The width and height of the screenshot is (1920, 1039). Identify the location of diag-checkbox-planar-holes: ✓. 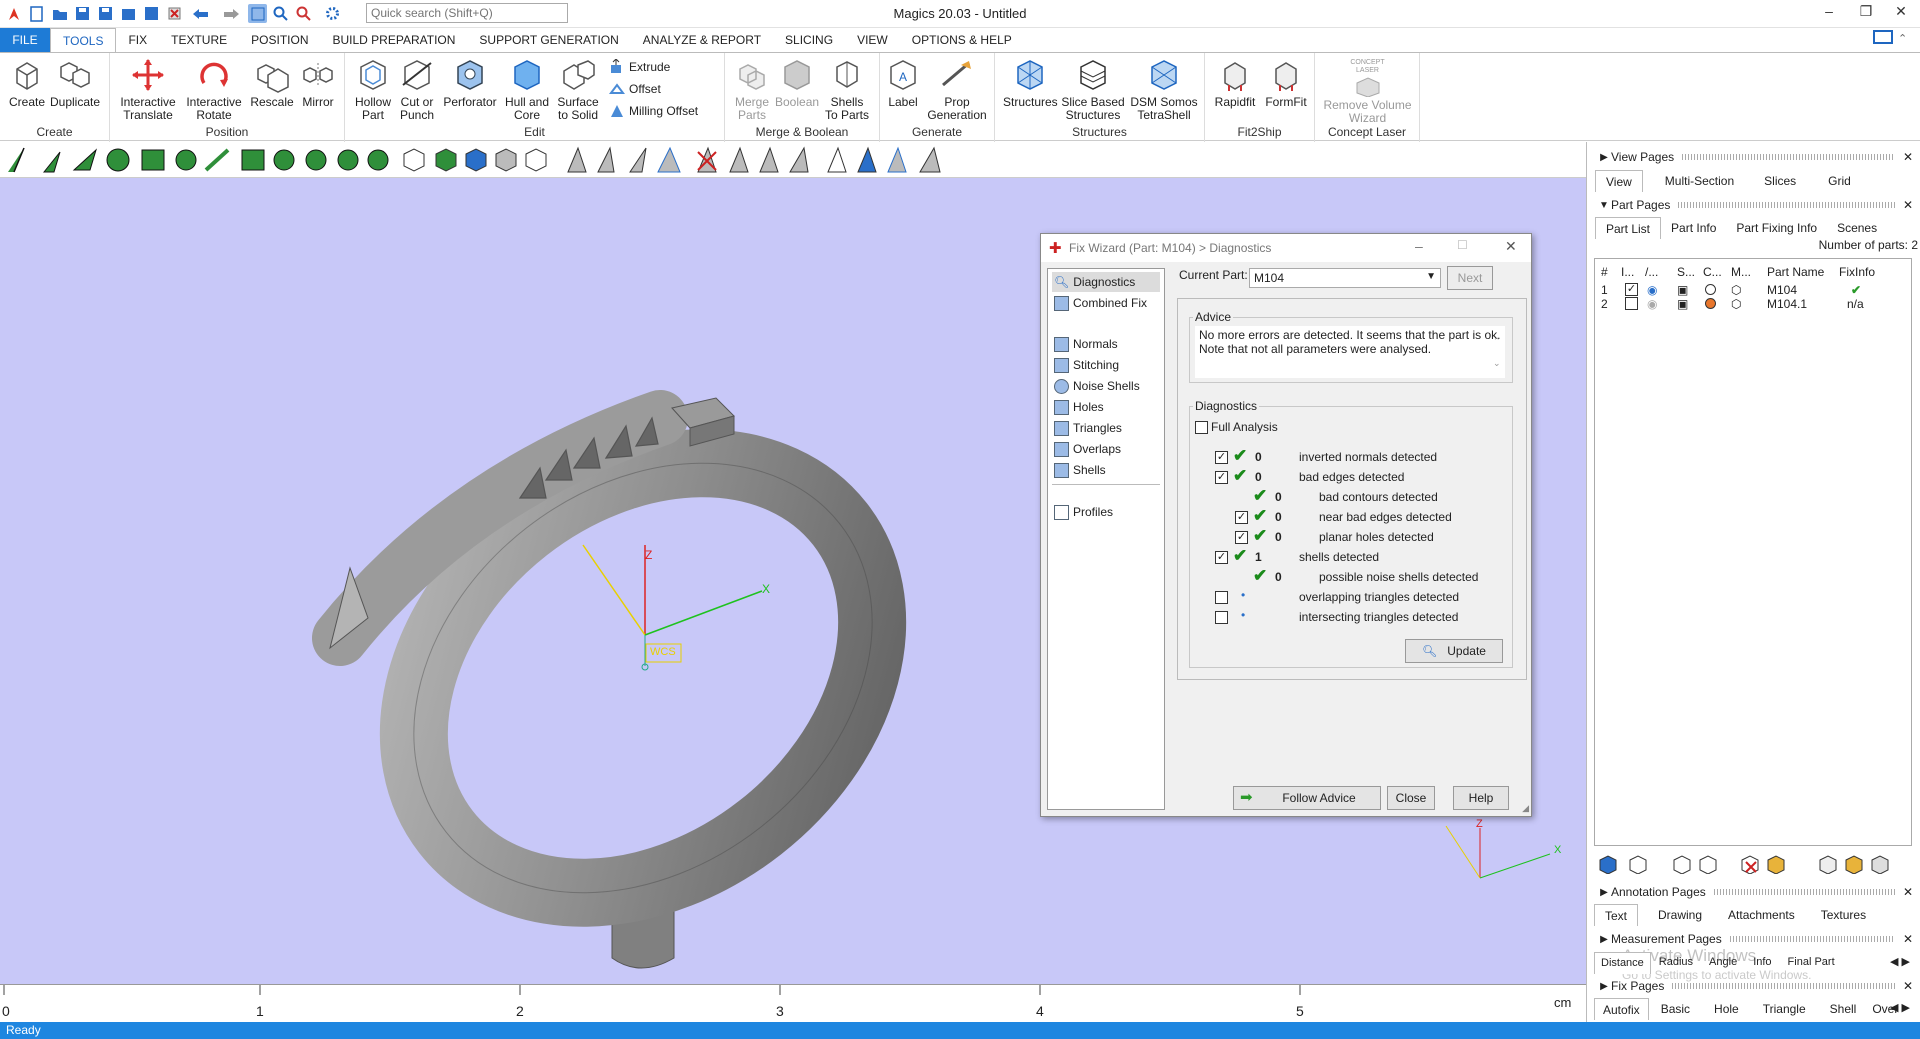
(1241, 537).